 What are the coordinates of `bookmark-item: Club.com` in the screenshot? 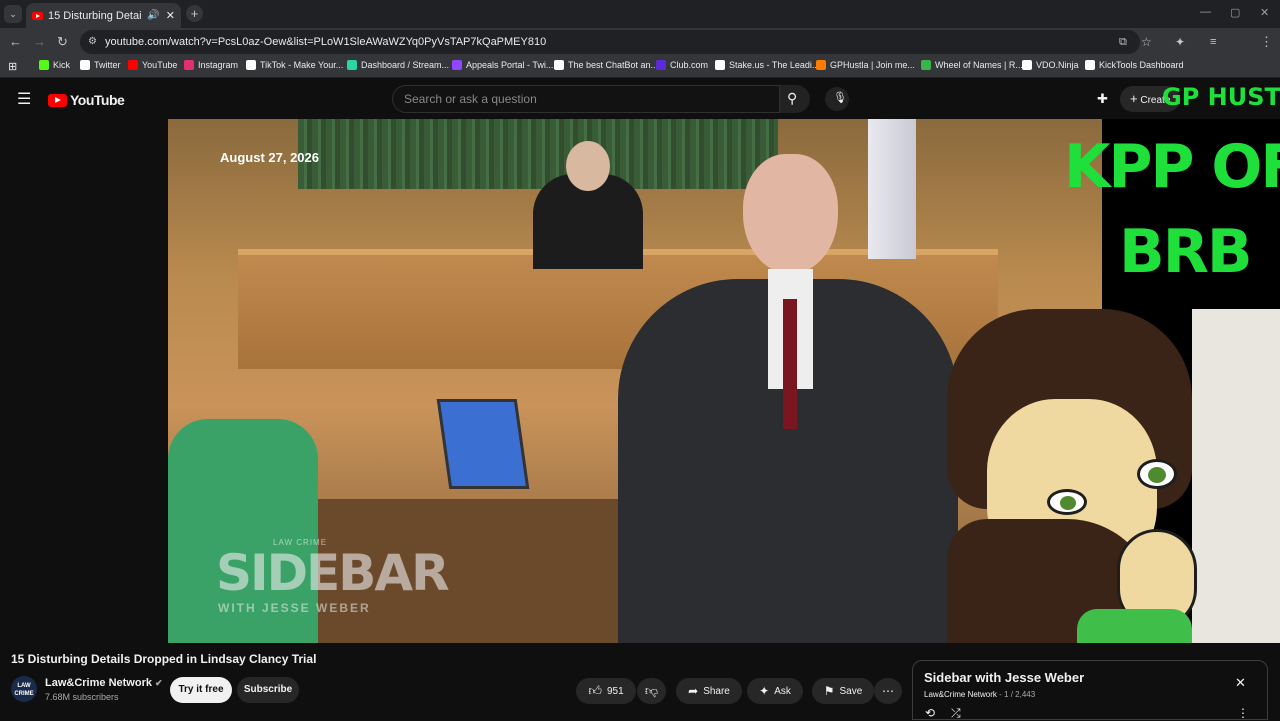 It's located at (682, 65).